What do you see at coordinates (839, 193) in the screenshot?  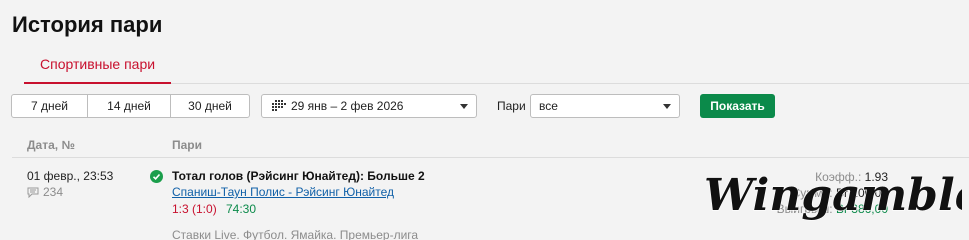 I see `stake-line: Сумма: Br 200,00` at bounding box center [839, 193].